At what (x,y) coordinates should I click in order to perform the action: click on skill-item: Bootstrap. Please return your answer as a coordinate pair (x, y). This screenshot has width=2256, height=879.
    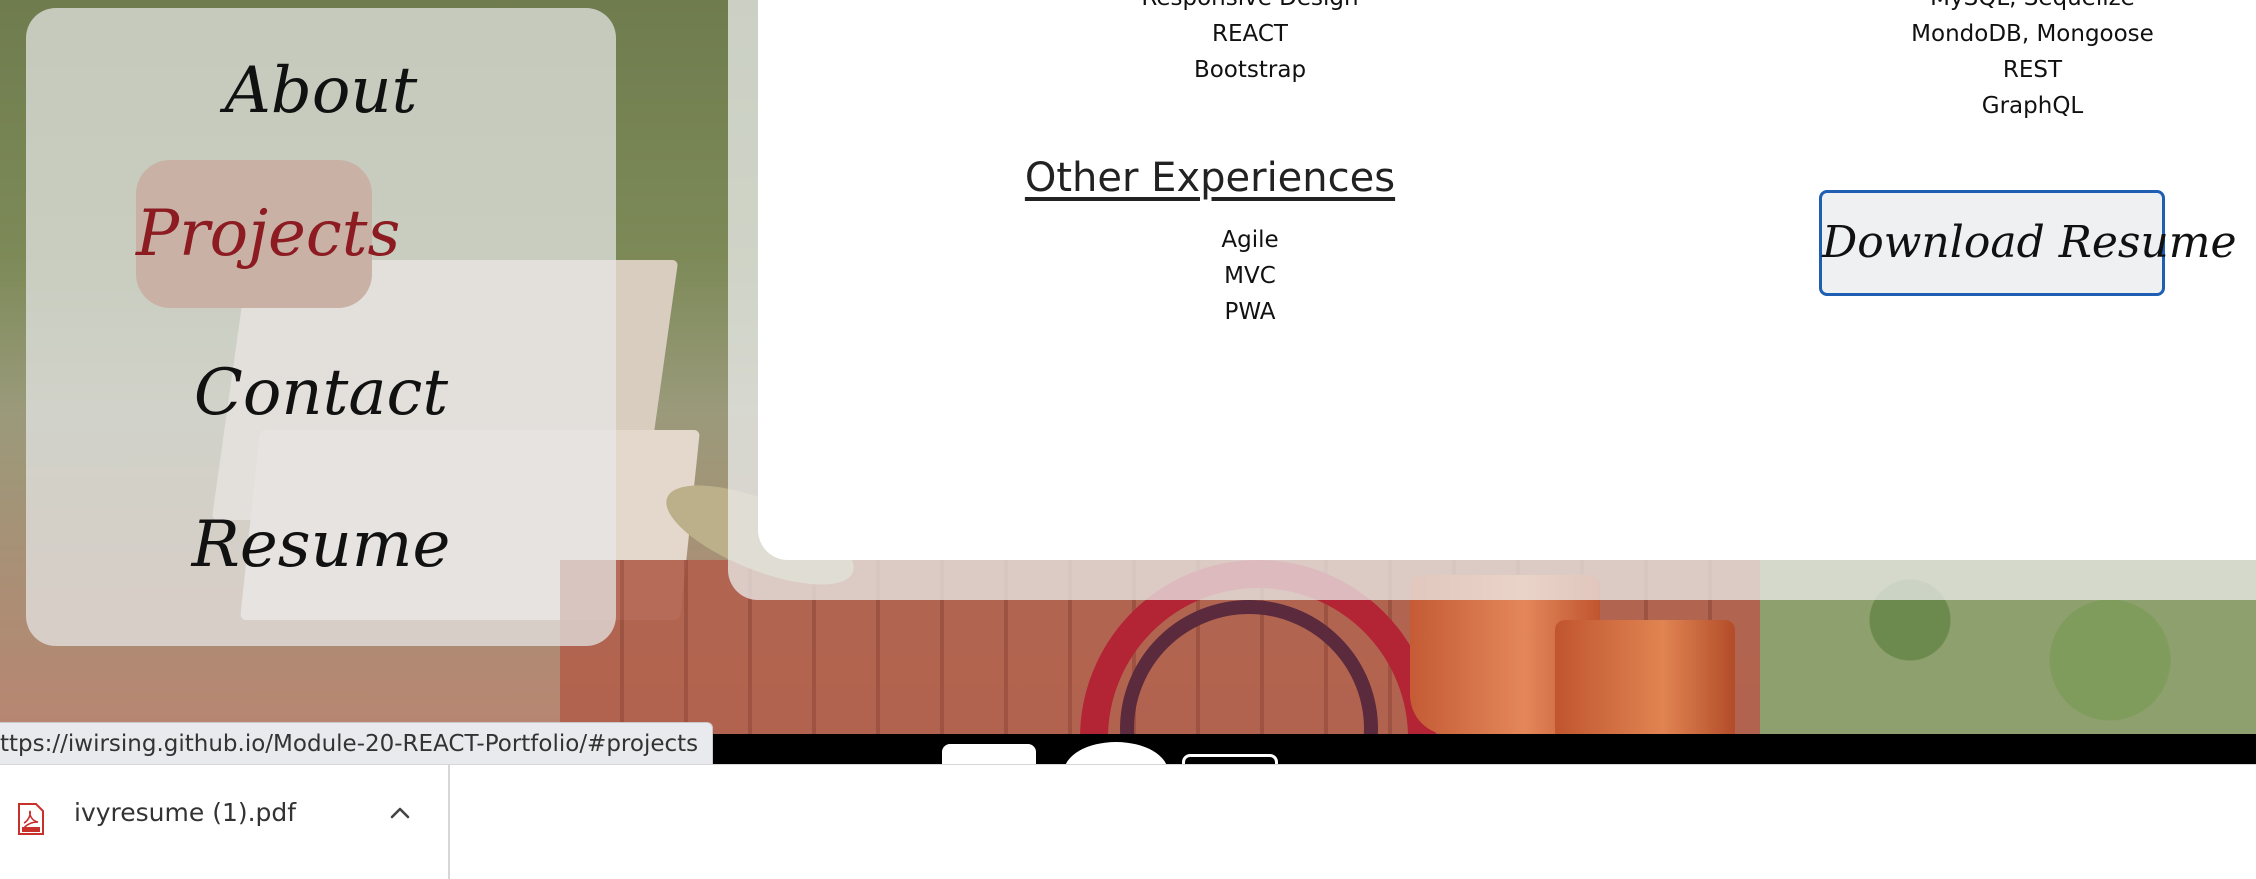
    Looking at the image, I should click on (1250, 70).